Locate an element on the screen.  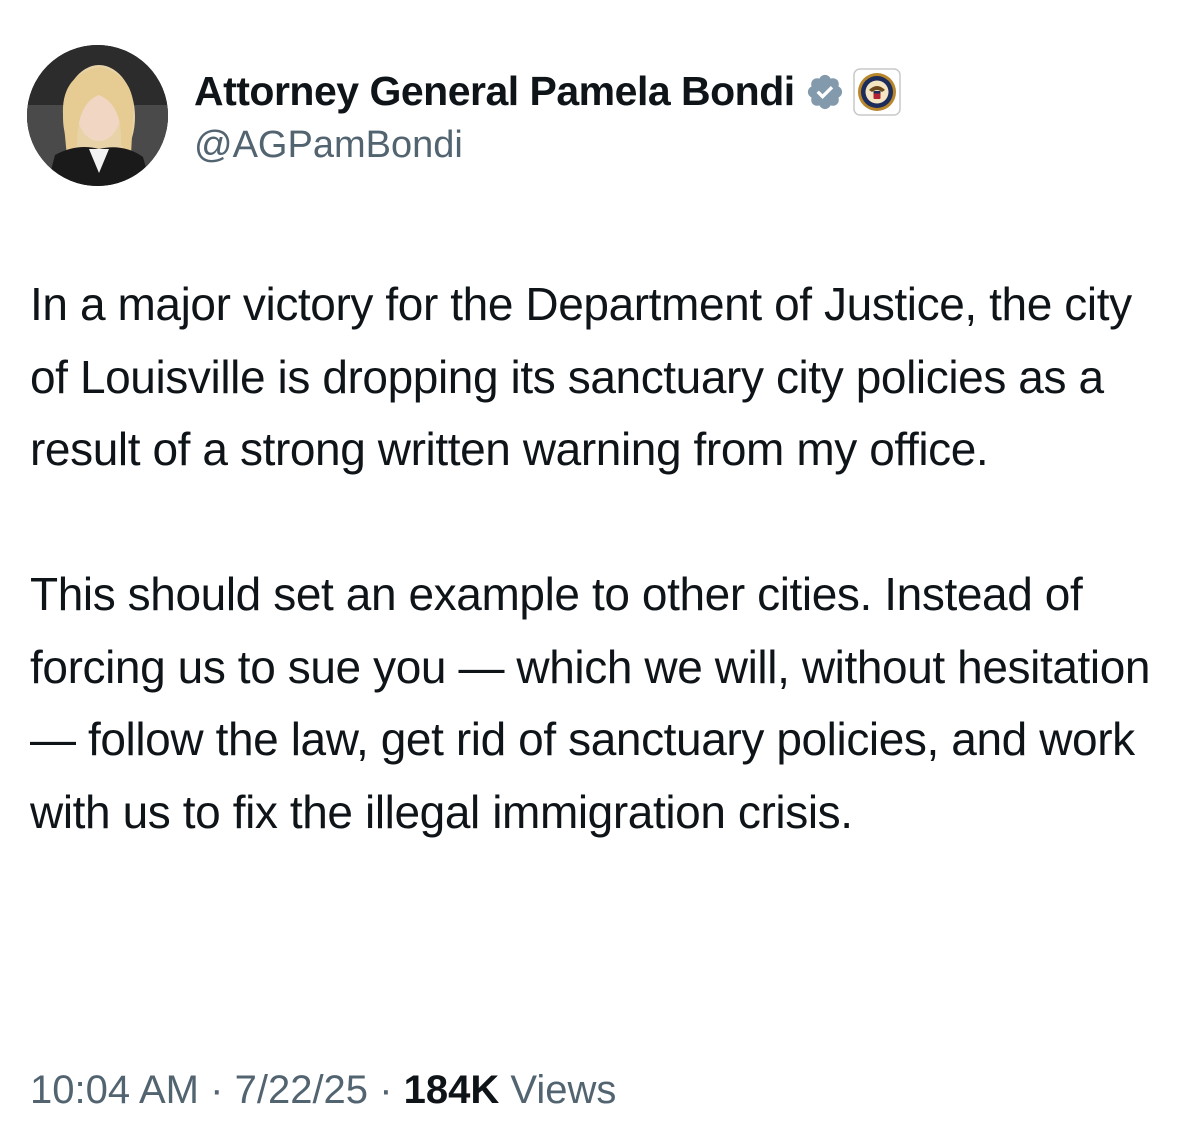
avatar-image is located at coordinates (97, 115).